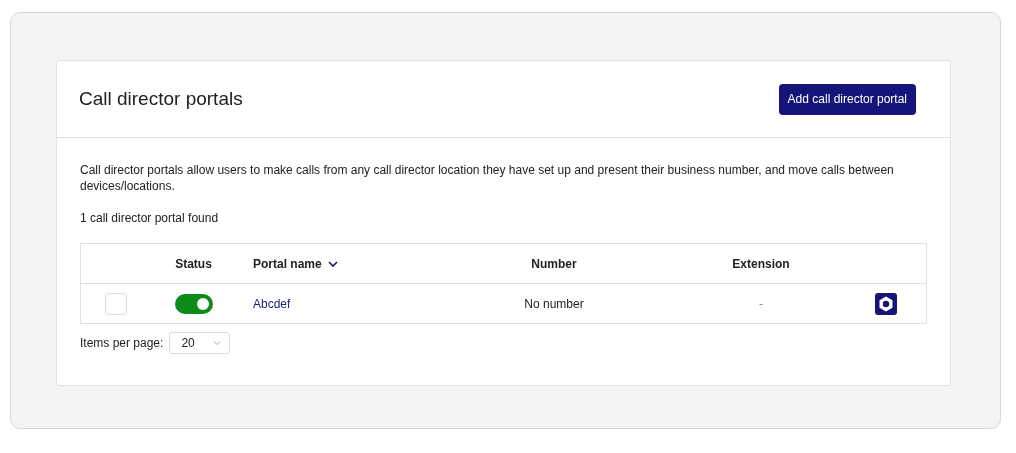  I want to click on table-cell: -, so click(761, 303).